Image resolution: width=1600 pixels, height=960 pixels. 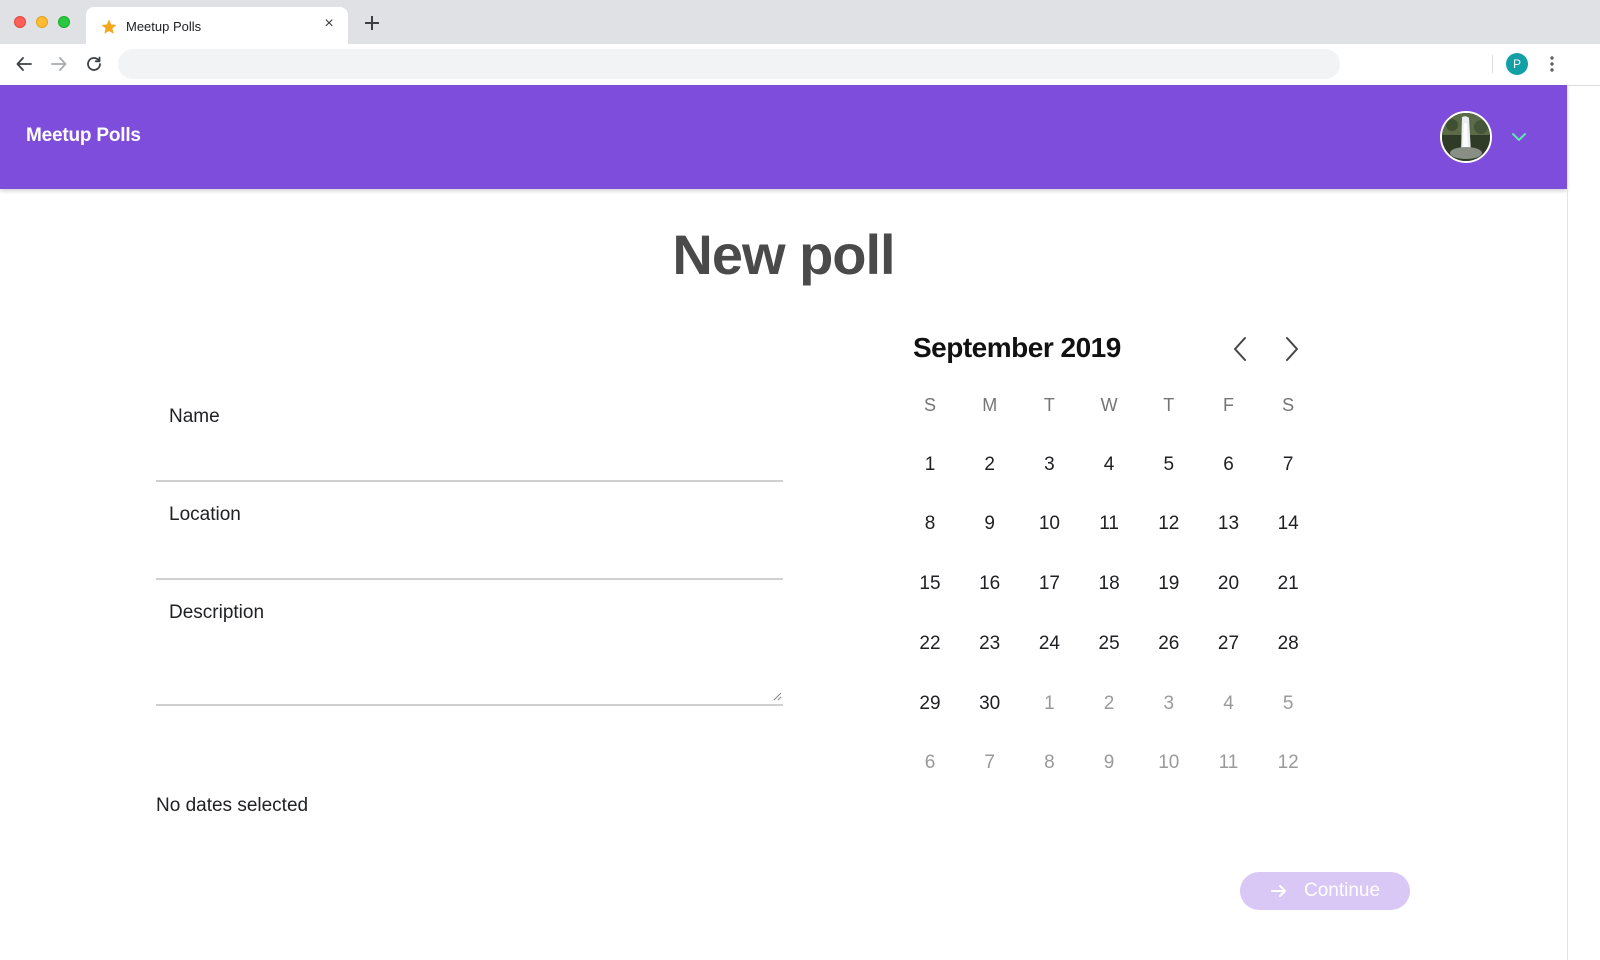 I want to click on calendar-day: 30, so click(x=990, y=704).